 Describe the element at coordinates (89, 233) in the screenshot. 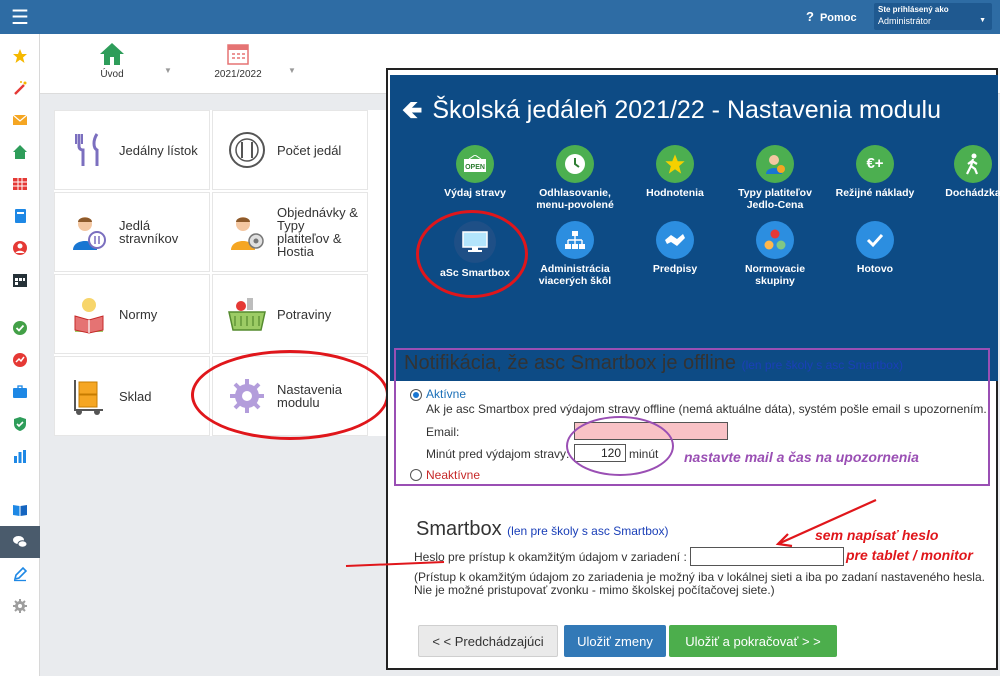

I see `diner-icon` at that location.